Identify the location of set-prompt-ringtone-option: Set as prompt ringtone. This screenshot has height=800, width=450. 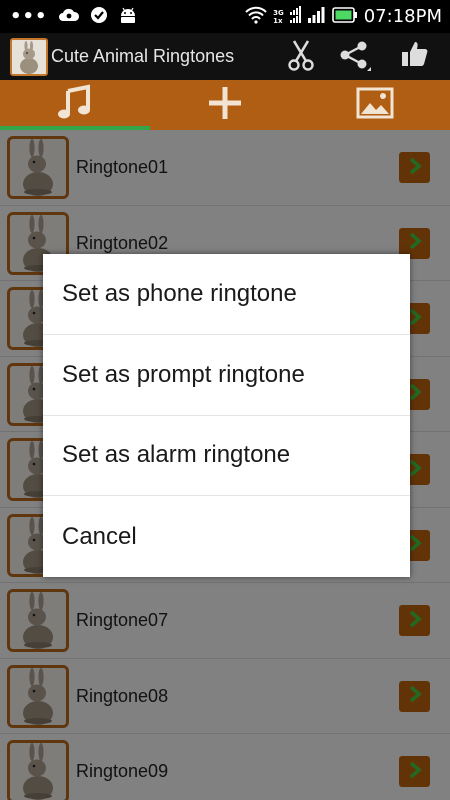
(226, 375).